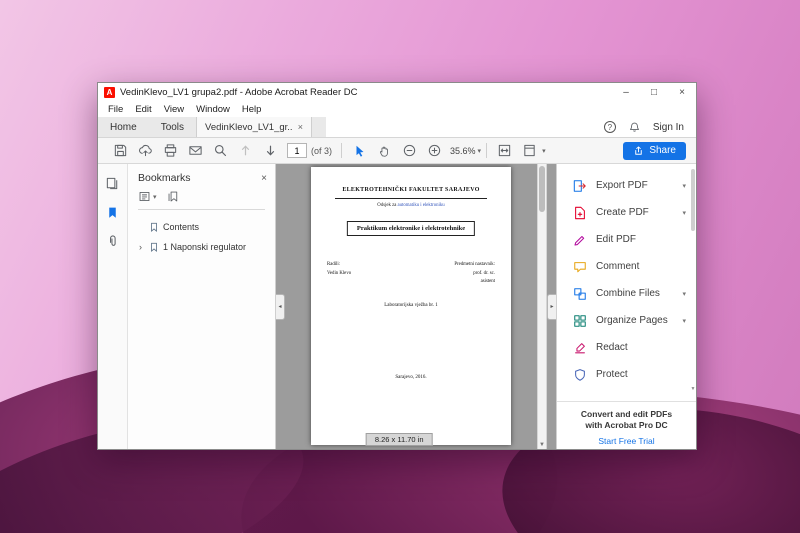 The height and width of the screenshot is (533, 800). I want to click on tool-organize-pages: Organize Pages ▾, so click(626, 320).